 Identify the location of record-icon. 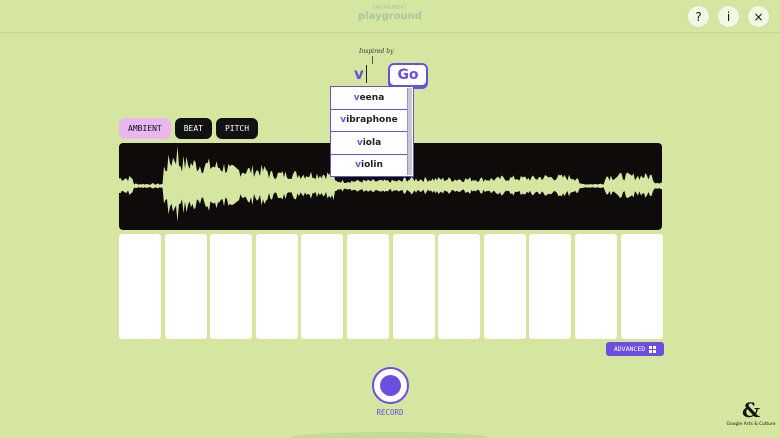
(390, 385).